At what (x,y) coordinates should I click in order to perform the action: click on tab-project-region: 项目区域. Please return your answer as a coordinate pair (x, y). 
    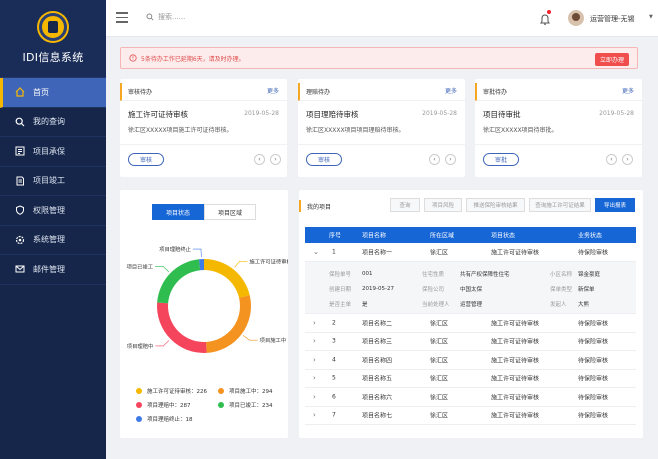
    Looking at the image, I should click on (230, 212).